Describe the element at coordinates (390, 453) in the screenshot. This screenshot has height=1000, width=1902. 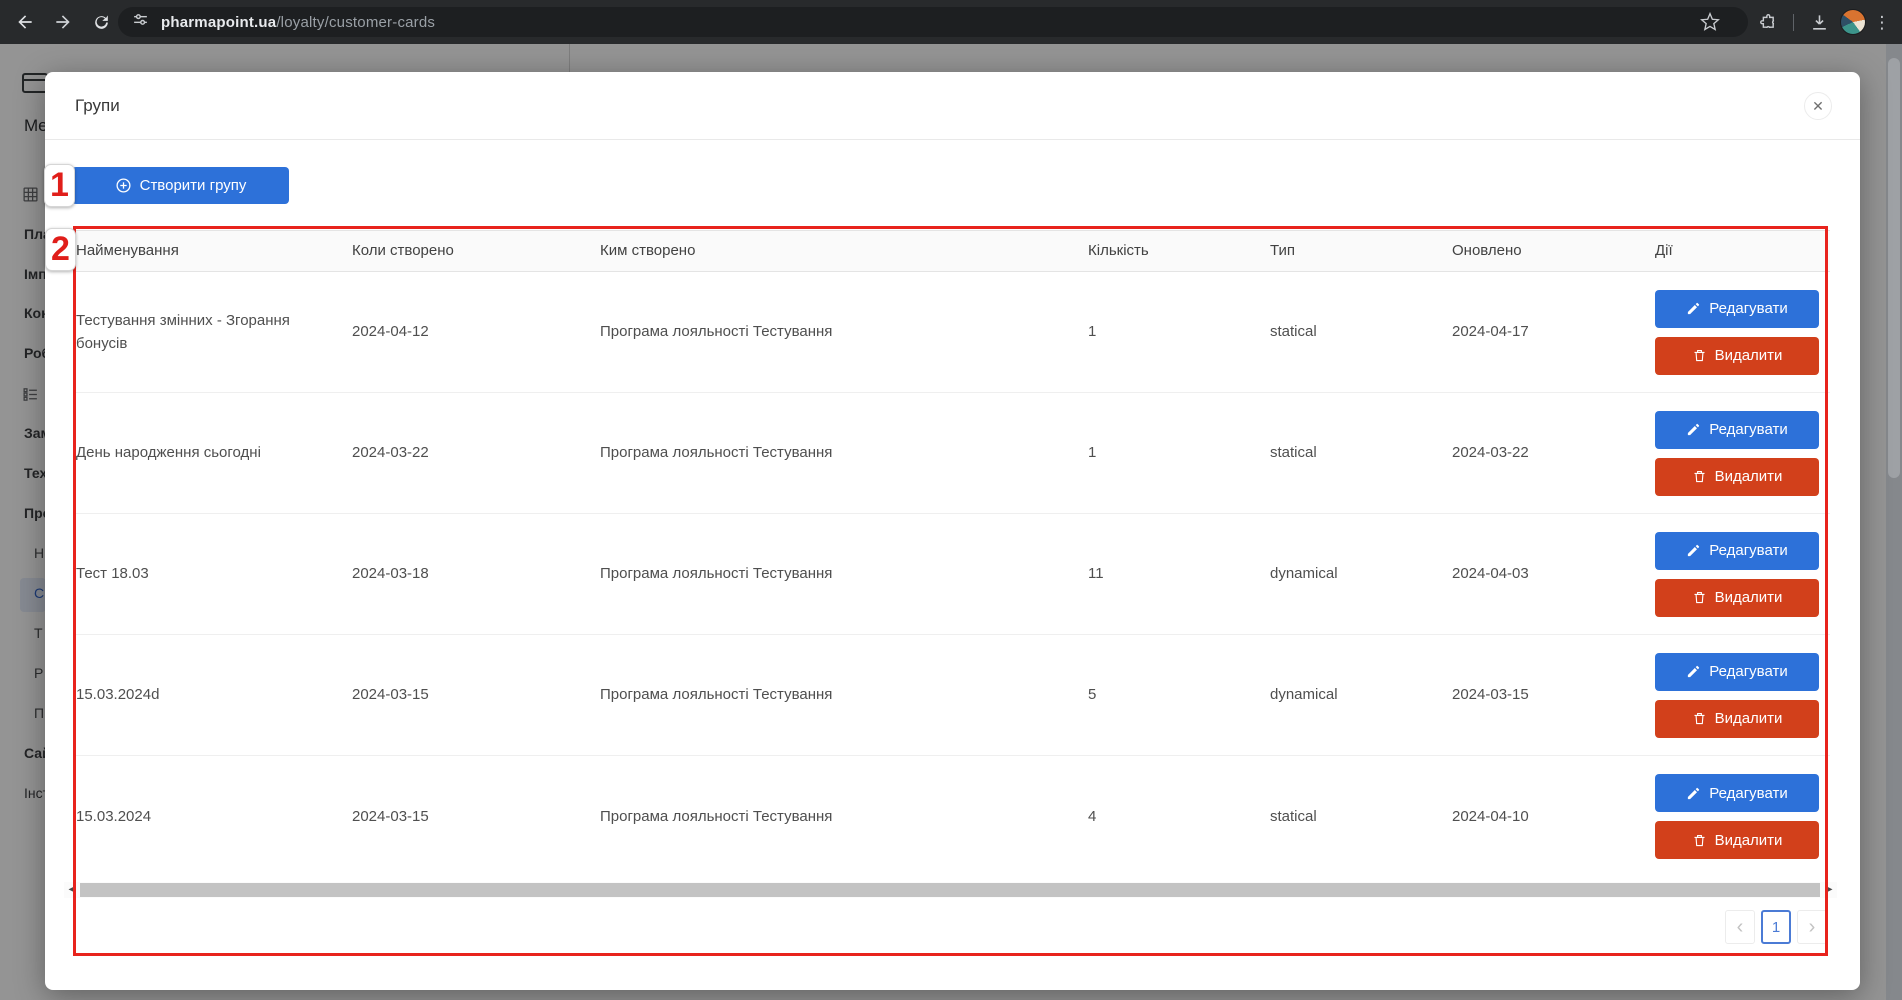
I see `group-created: 2024-03-22` at that location.